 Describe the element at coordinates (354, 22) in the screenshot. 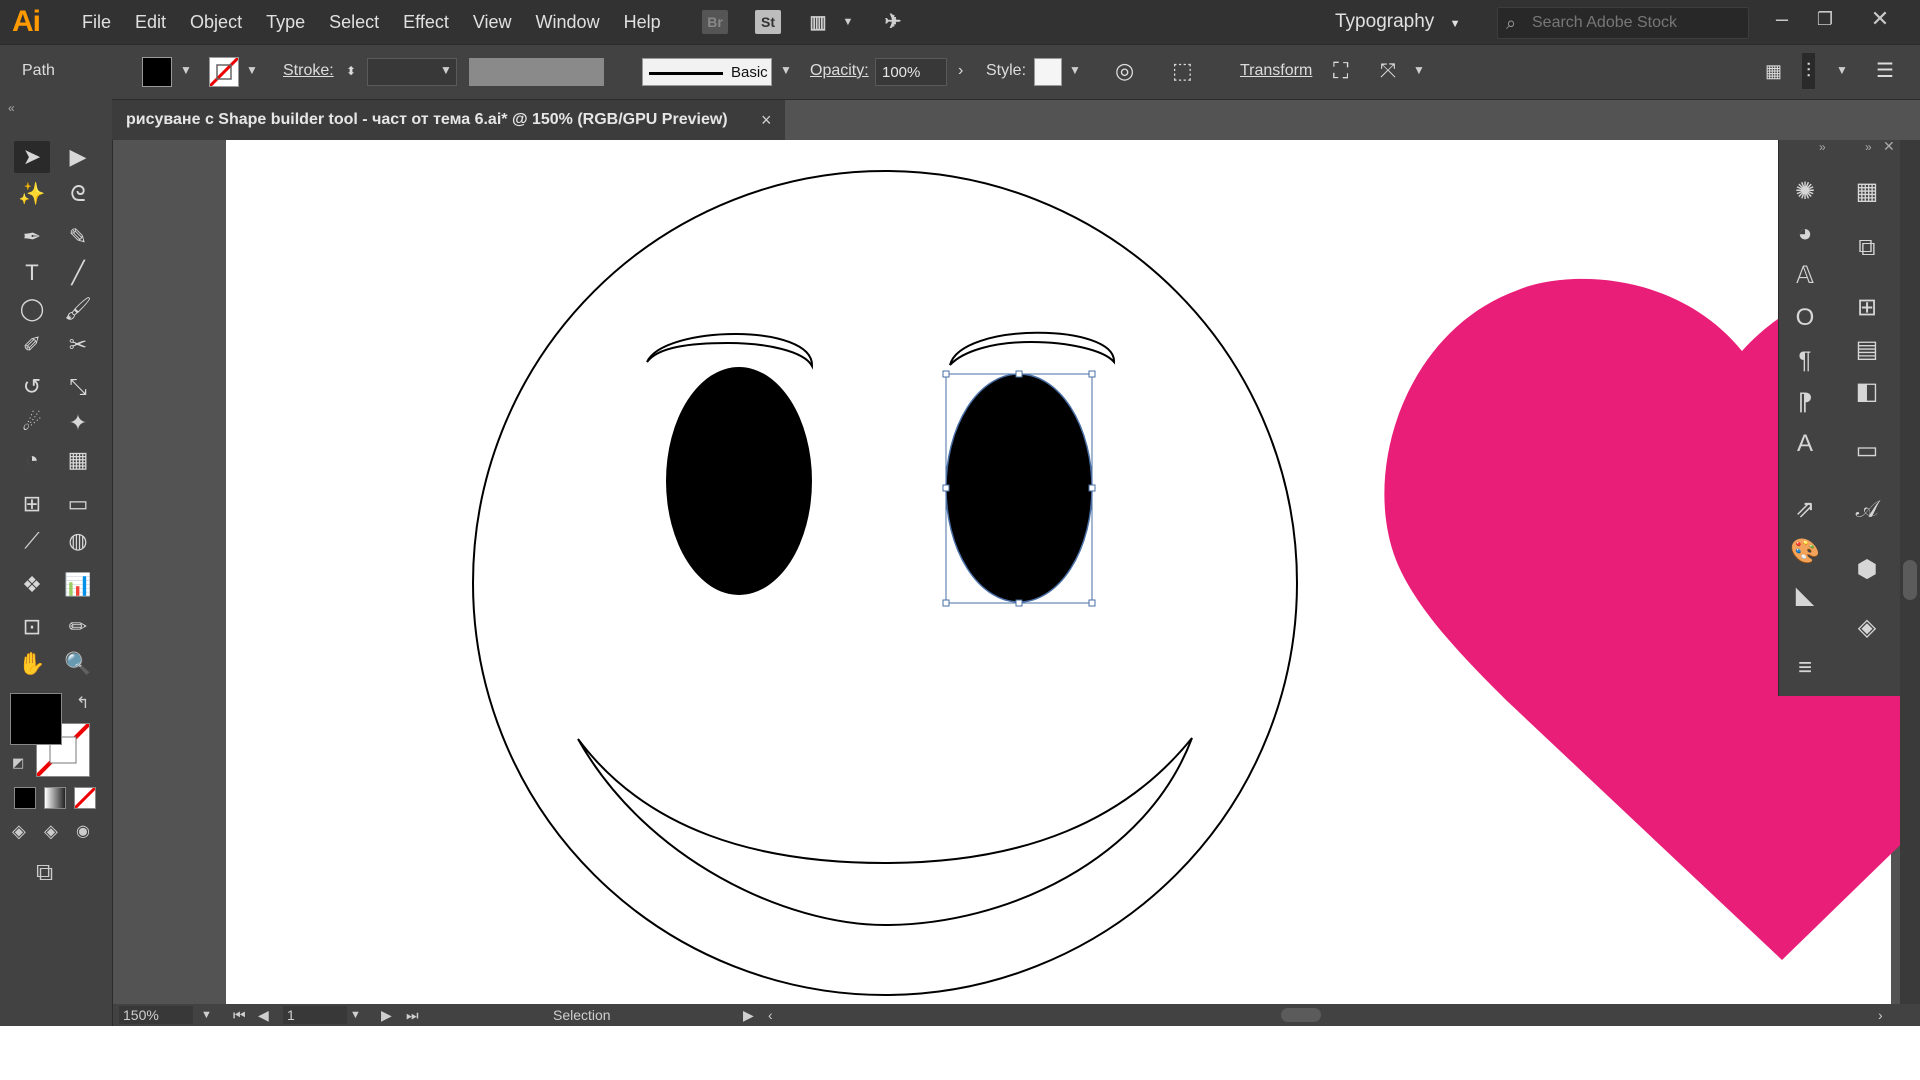

I see `menu-select: Select` at that location.